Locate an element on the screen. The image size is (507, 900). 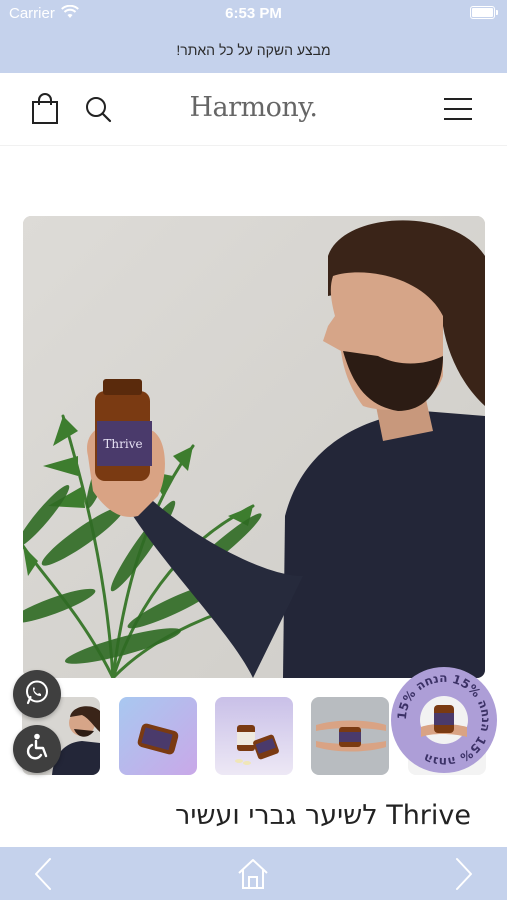
thumb-bottle-on-gradient is located at coordinates (158, 736).